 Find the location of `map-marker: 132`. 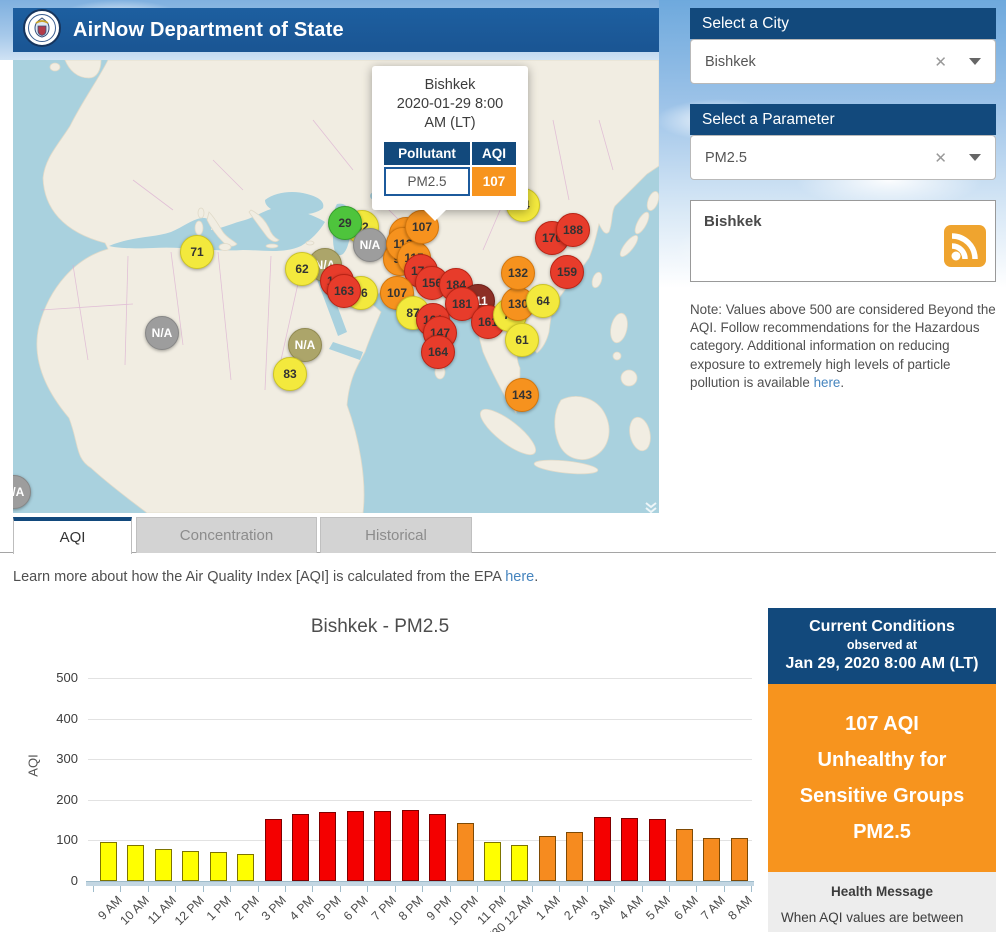

map-marker: 132 is located at coordinates (518, 273).